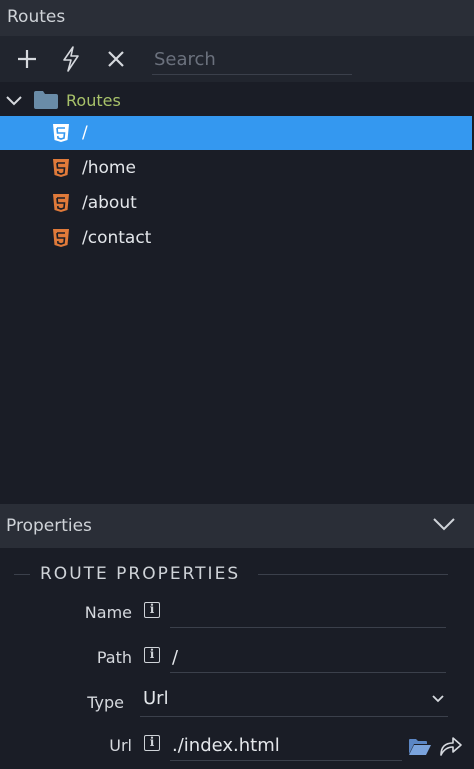 The height and width of the screenshot is (769, 474). Describe the element at coordinates (117, 238) in the screenshot. I see `route-item-label: /contact` at that location.